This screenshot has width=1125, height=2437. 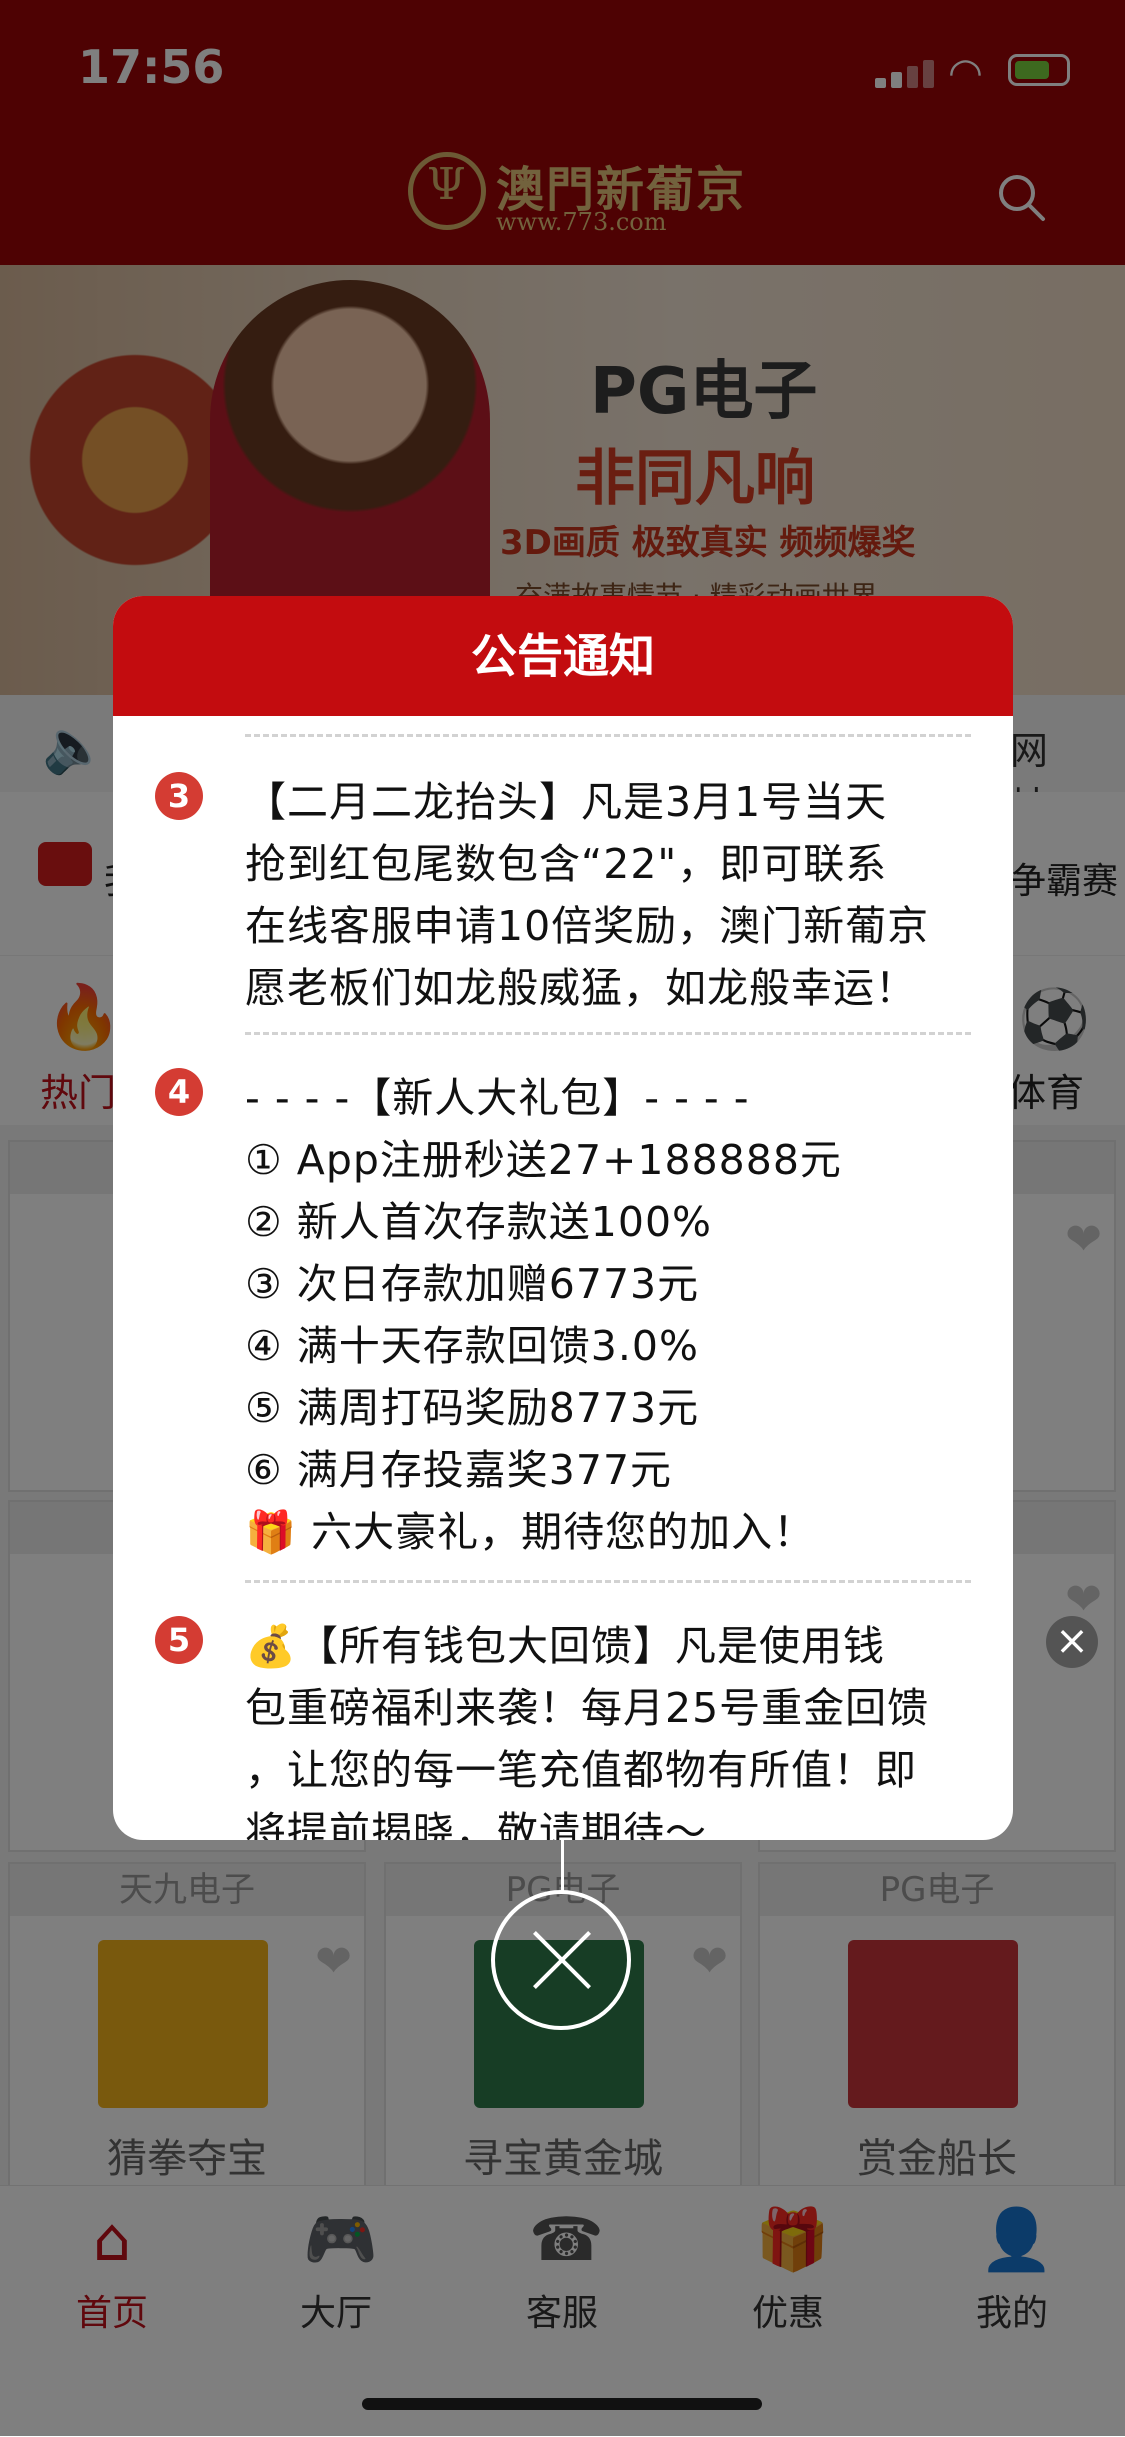 I want to click on modal-close-button, so click(x=561, y=1960).